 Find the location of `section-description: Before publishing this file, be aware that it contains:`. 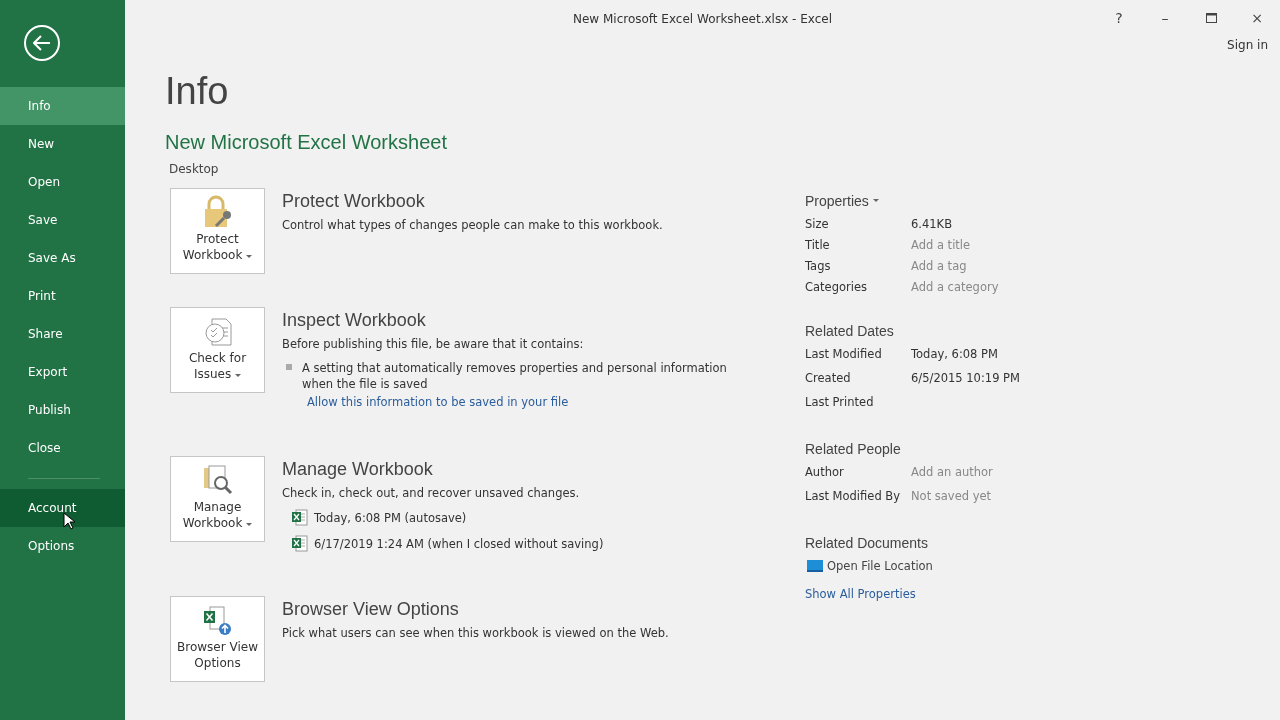

section-description: Before publishing this file, be aware that it contains: is located at coordinates (433, 344).